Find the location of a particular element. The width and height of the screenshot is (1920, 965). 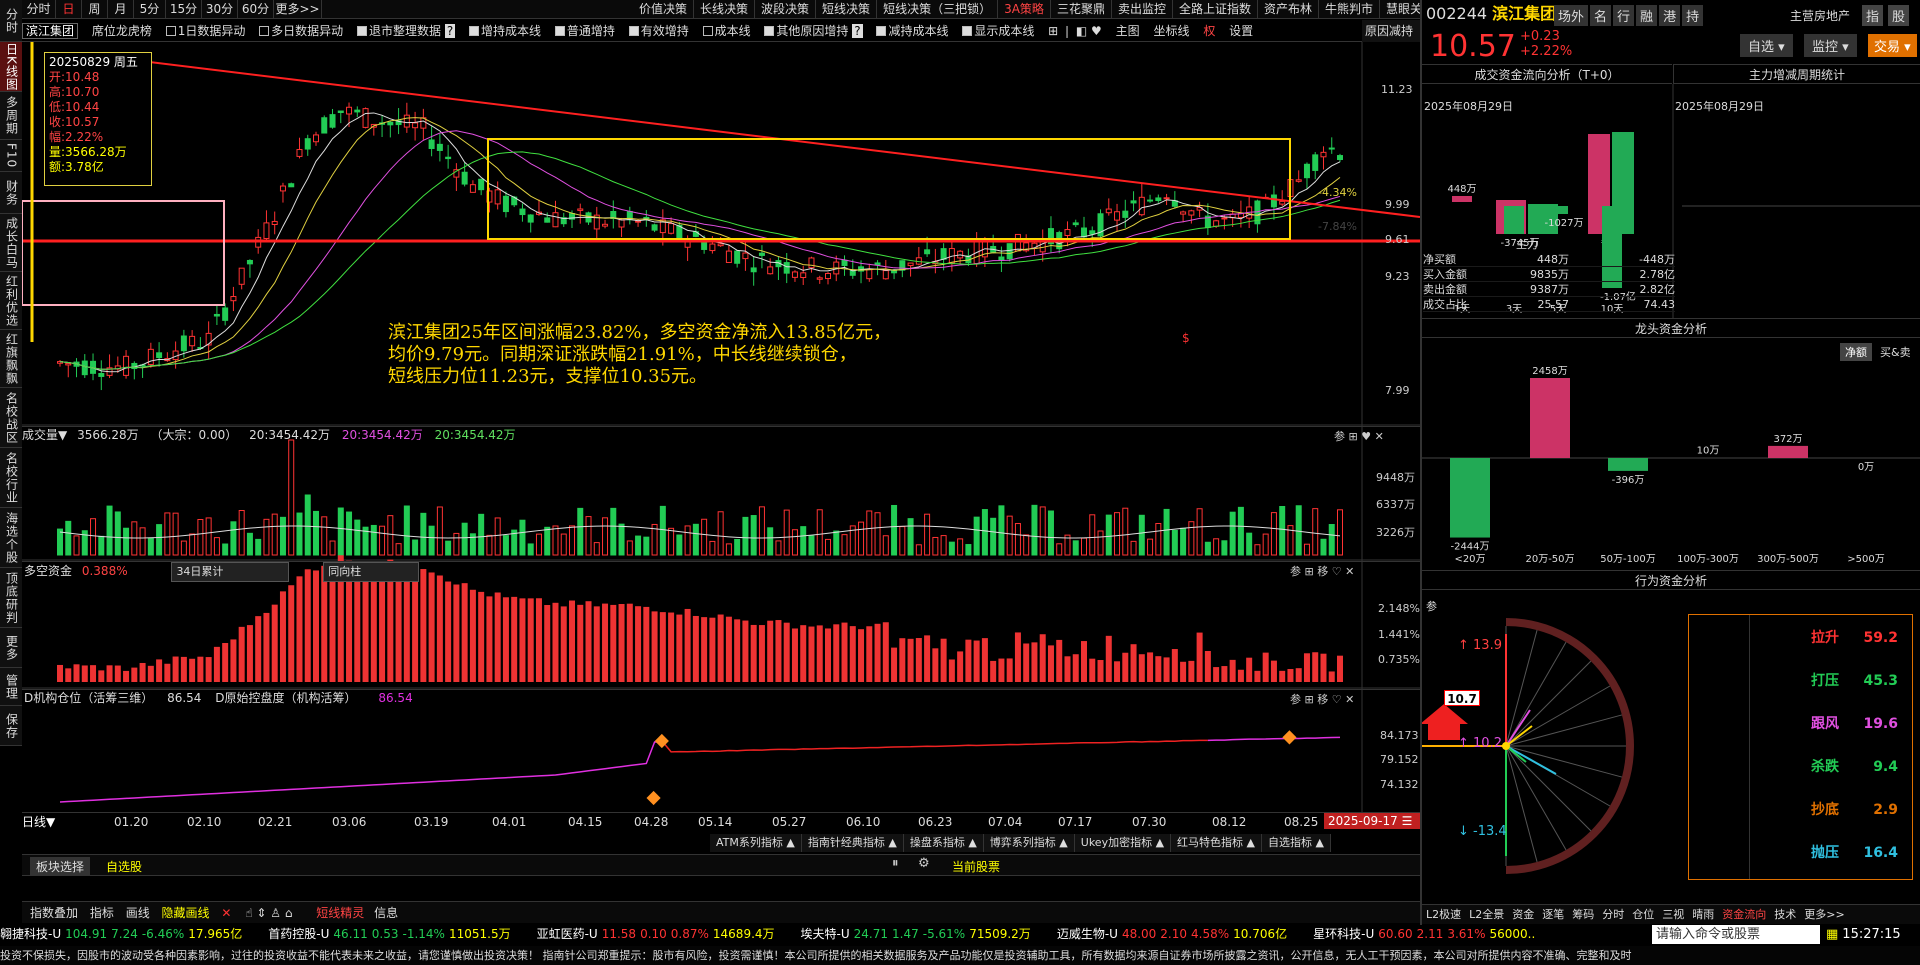

longshort-title: 多空资金 is located at coordinates (48, 571).